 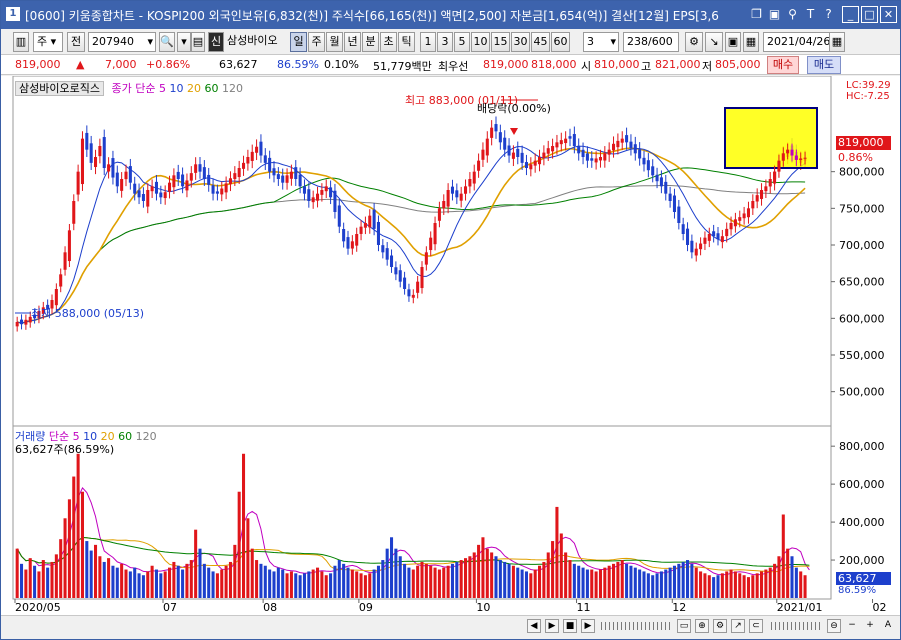 What do you see at coordinates (694, 42) in the screenshot?
I see `indicator-icon: ⚙` at bounding box center [694, 42].